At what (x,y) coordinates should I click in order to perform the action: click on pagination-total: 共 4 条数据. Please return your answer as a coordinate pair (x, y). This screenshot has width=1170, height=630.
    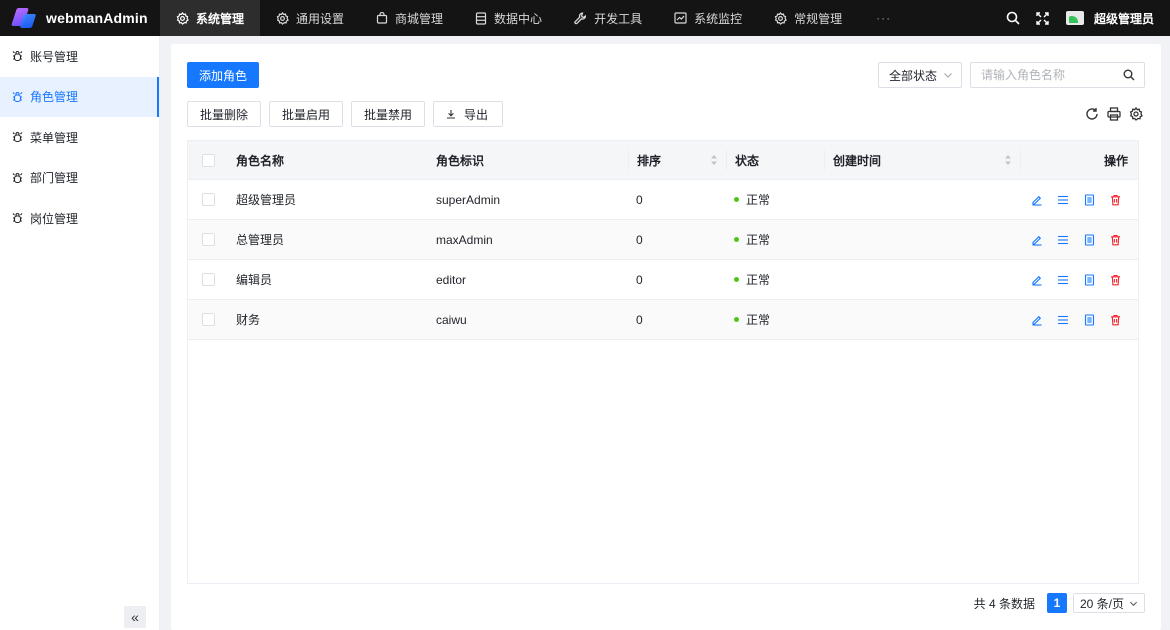
    Looking at the image, I should click on (1004, 603).